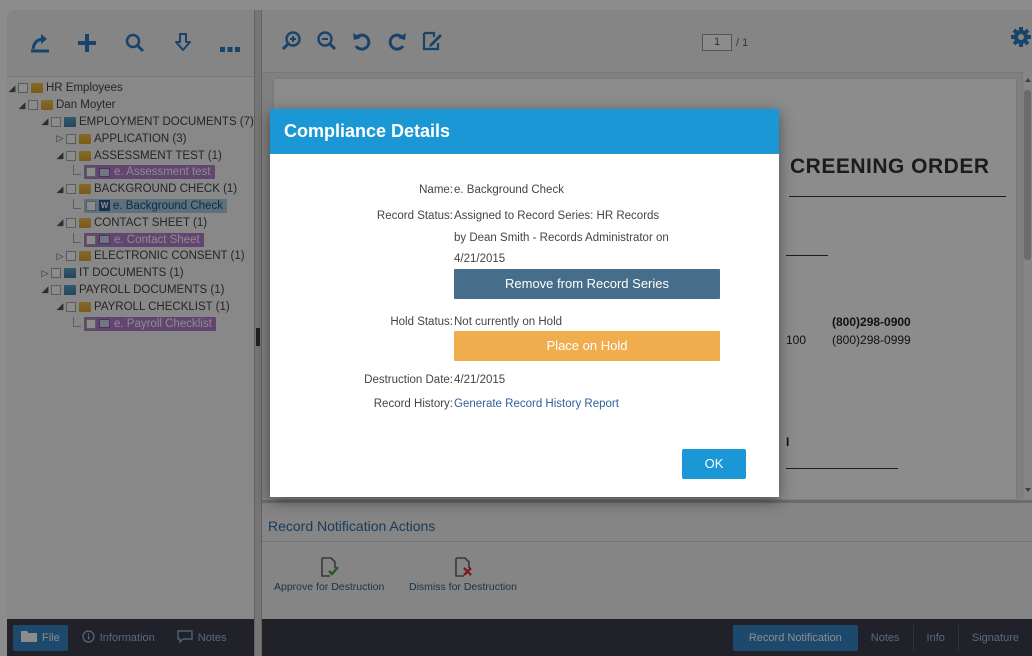 This screenshot has width=1032, height=656. Describe the element at coordinates (413, 404) in the screenshot. I see `record-history-label: Record History:` at that location.